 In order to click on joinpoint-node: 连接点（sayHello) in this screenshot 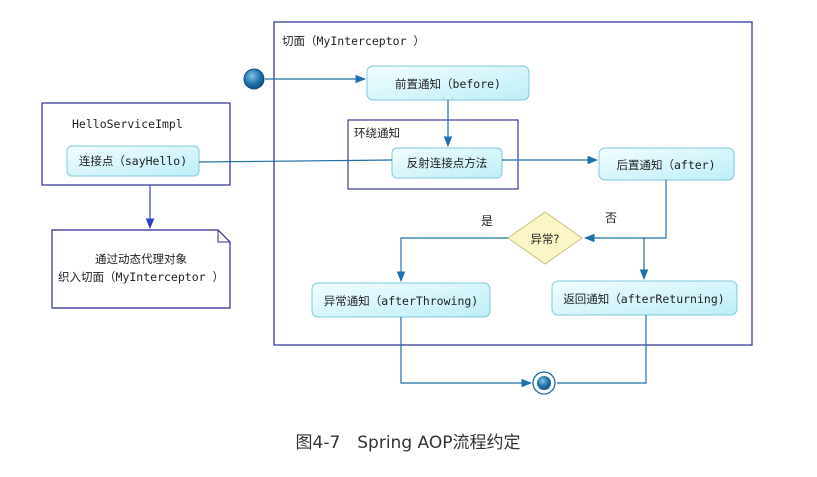, I will do `click(133, 161)`.